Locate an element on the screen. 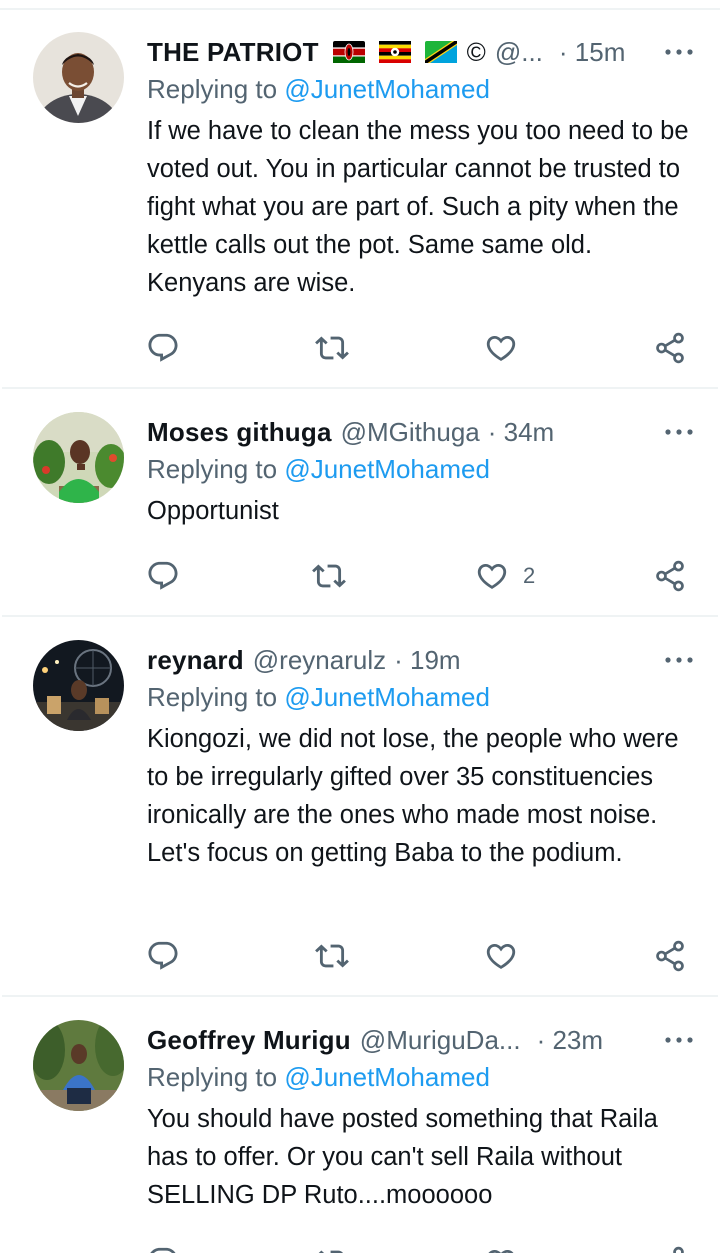 This screenshot has width=720, height=1253. flag-emojis is located at coordinates (394, 52).